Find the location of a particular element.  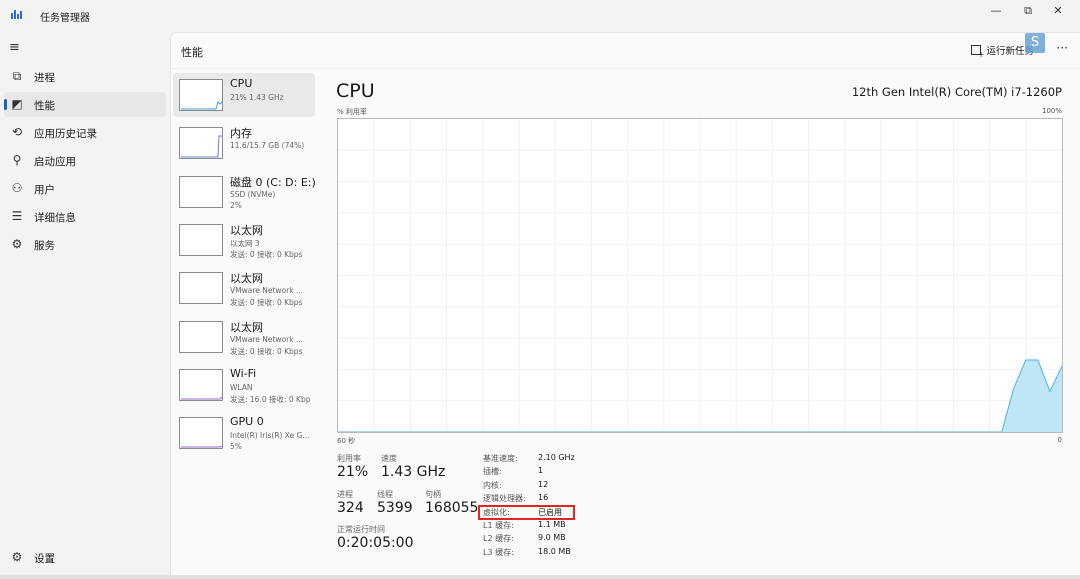

details-icon: ☰ is located at coordinates (17, 216).